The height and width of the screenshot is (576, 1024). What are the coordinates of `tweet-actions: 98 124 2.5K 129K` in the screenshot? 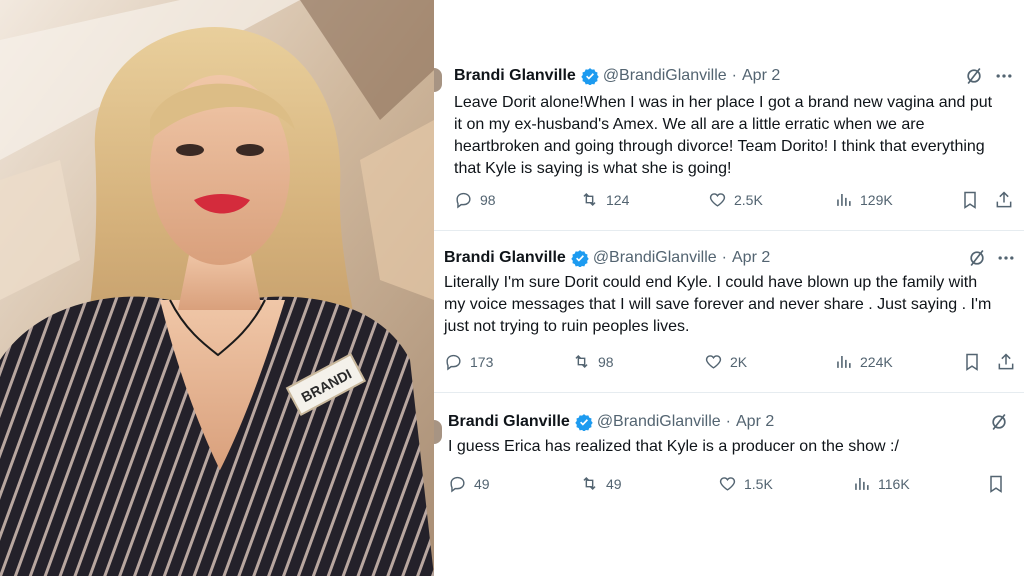 It's located at (729, 201).